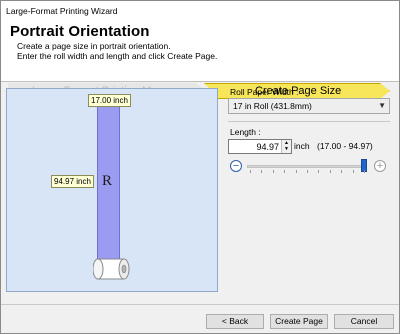 This screenshot has height=334, width=400. What do you see at coordinates (309, 121) in the screenshot?
I see `field-separator` at bounding box center [309, 121].